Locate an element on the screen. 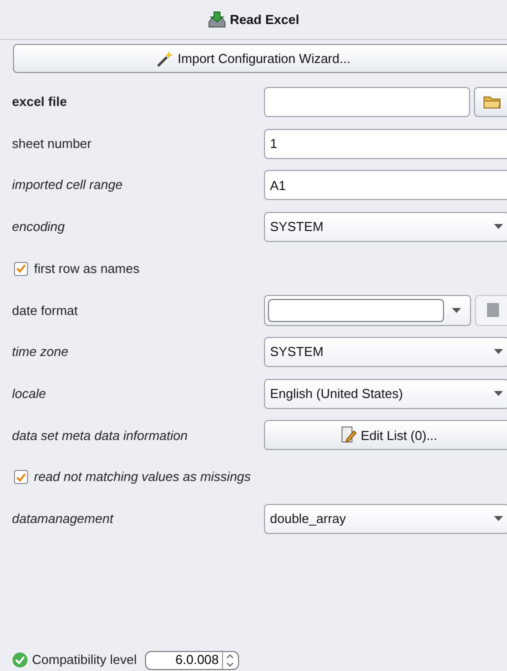  checkbox-label: first row as names is located at coordinates (87, 269).